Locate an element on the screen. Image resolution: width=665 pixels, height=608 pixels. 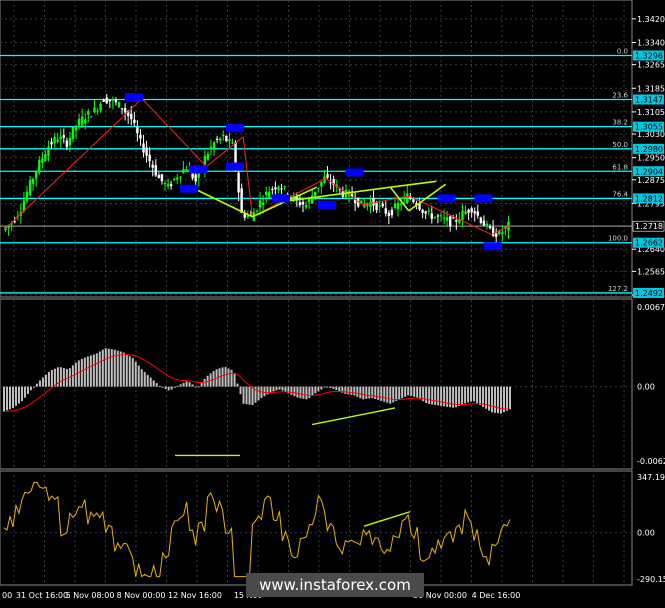
macd-tick-label: 0.00 is located at coordinates (646, 387).